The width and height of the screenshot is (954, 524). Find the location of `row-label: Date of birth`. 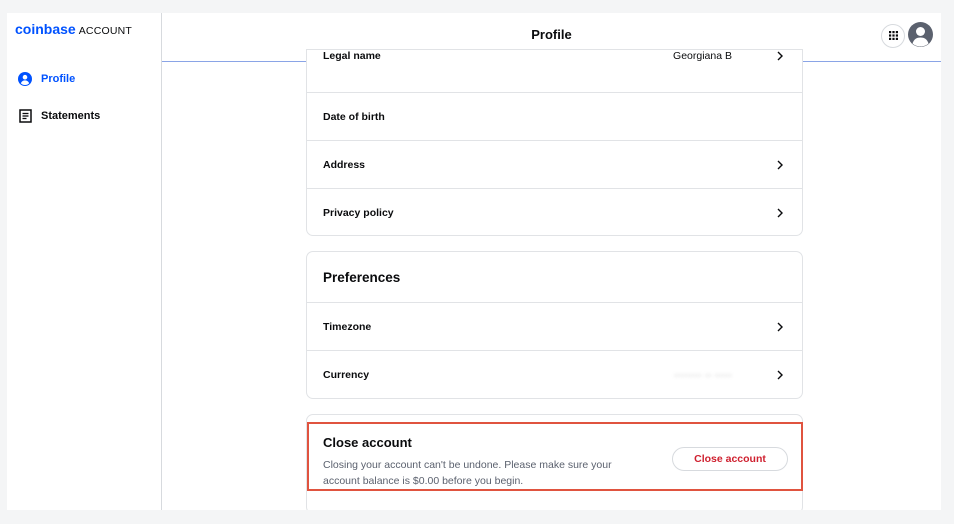

row-label: Date of birth is located at coordinates (354, 116).